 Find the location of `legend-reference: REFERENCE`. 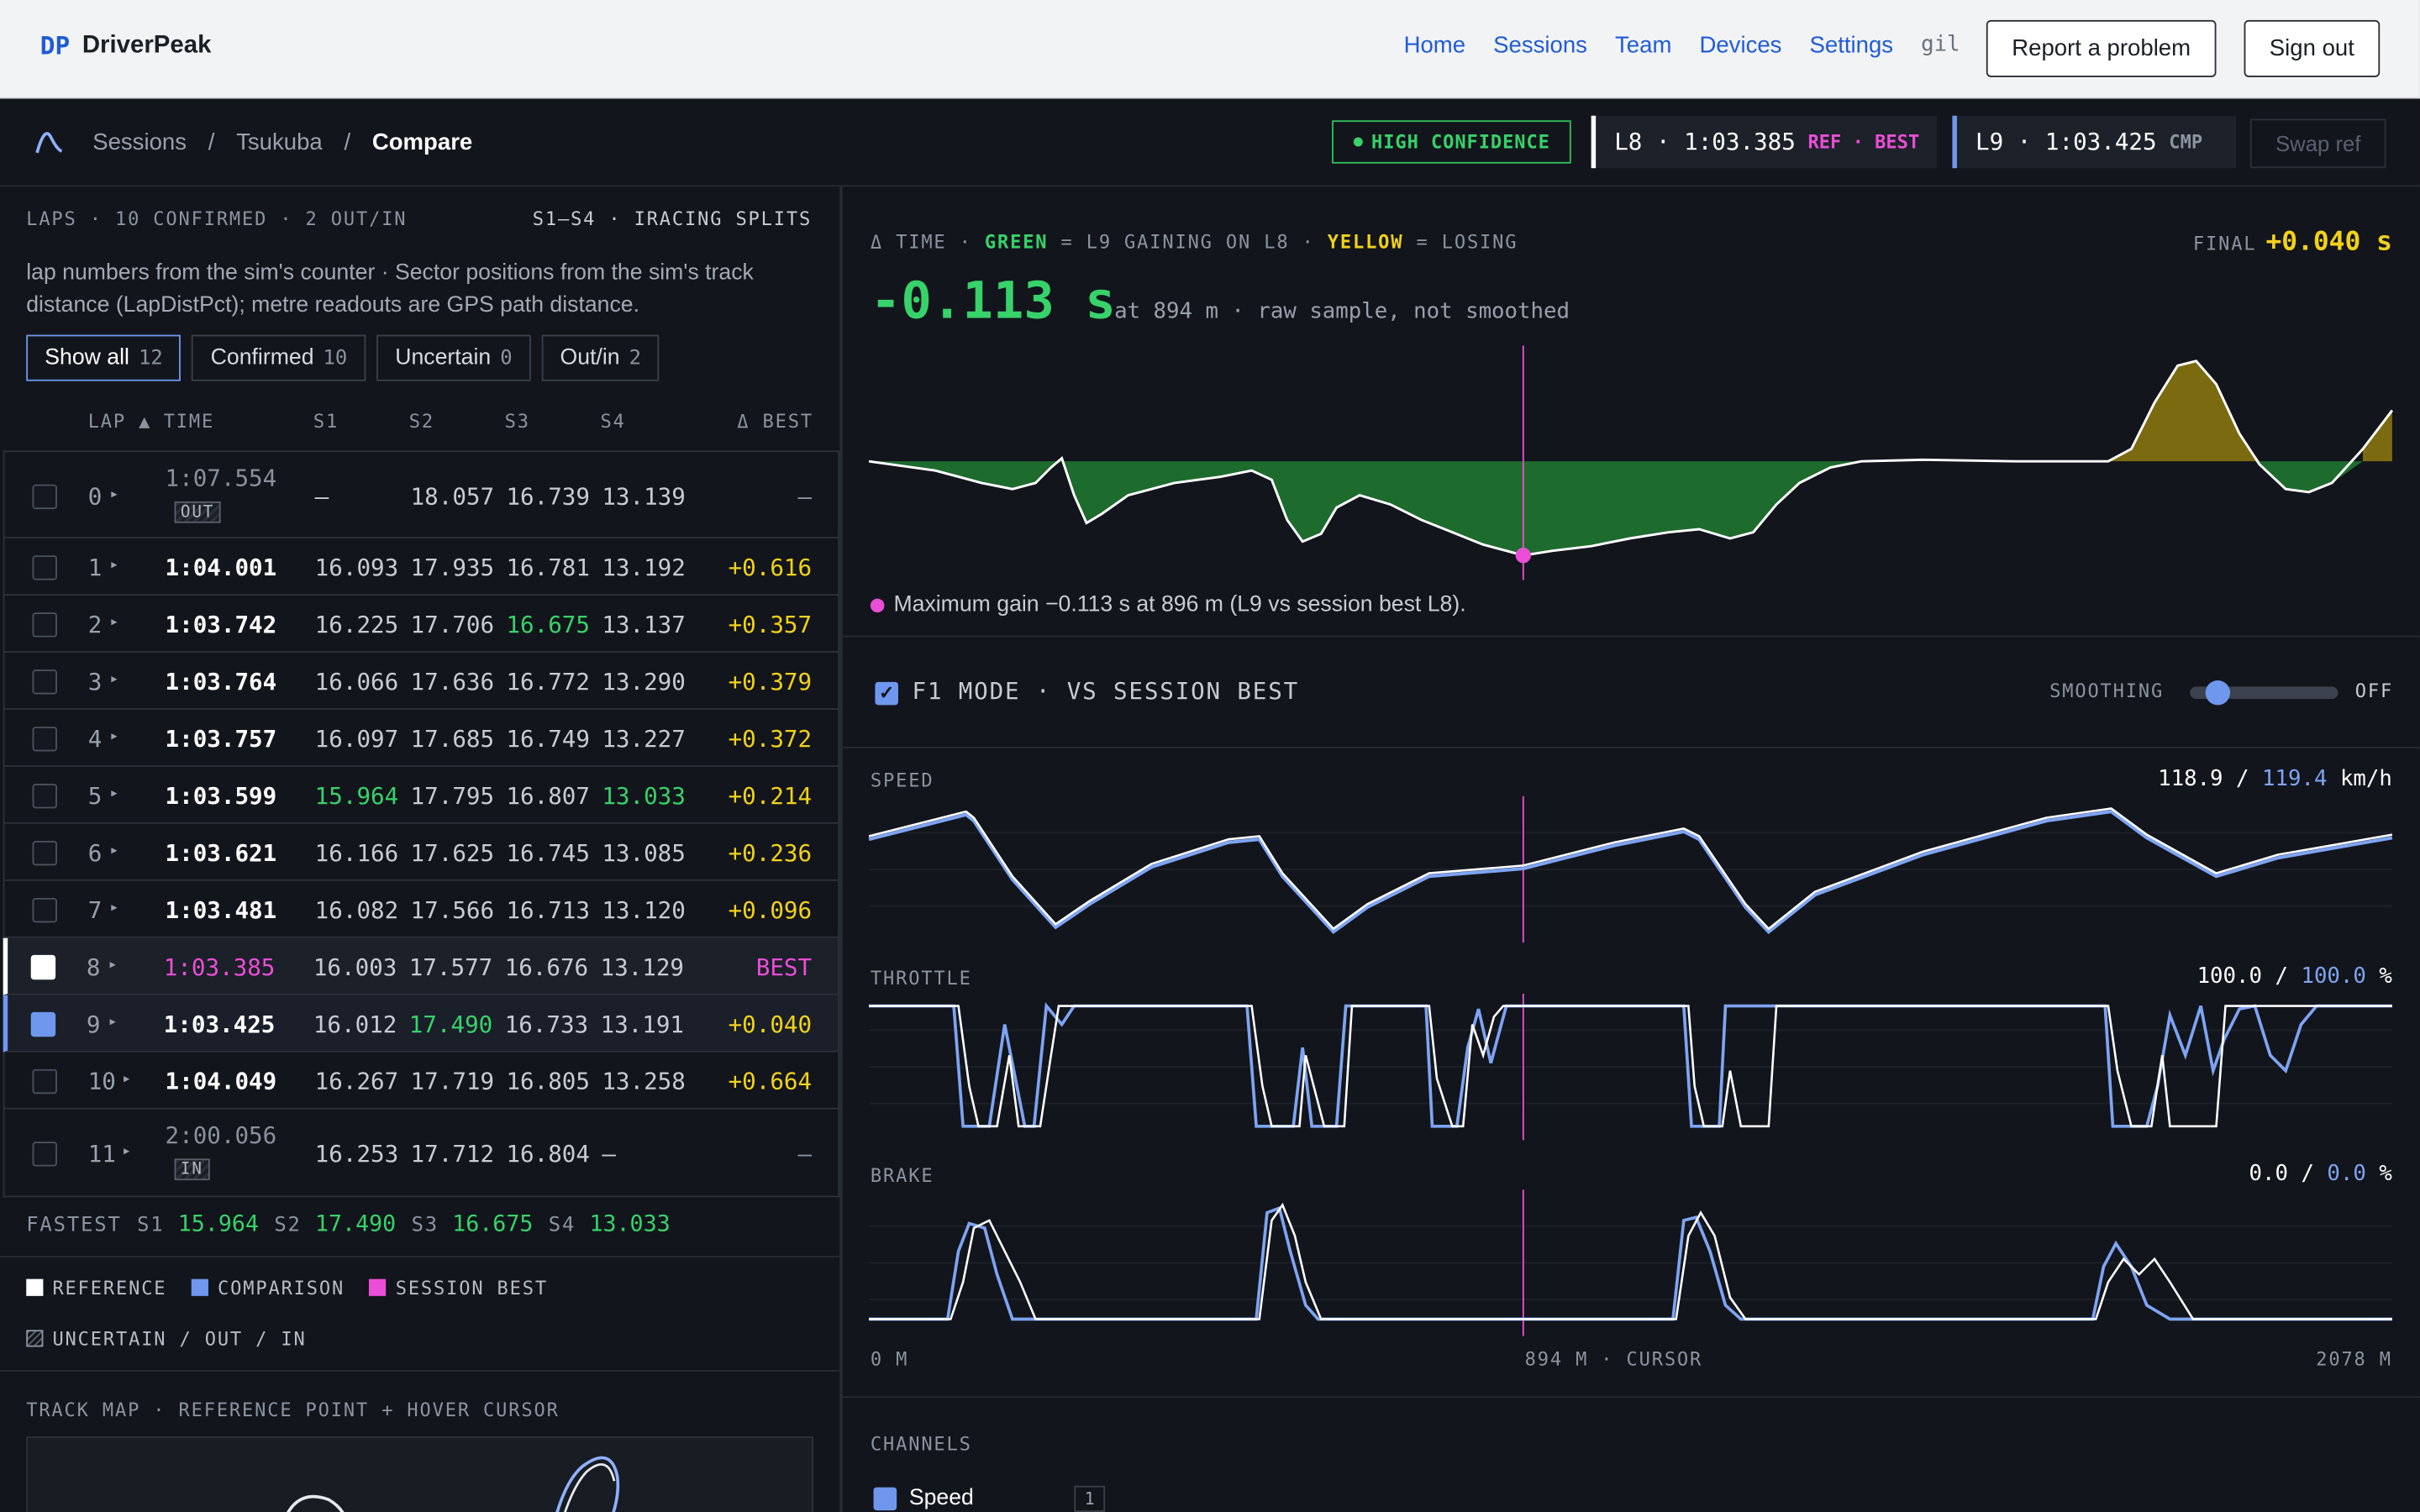

legend-reference: REFERENCE is located at coordinates (96, 1288).